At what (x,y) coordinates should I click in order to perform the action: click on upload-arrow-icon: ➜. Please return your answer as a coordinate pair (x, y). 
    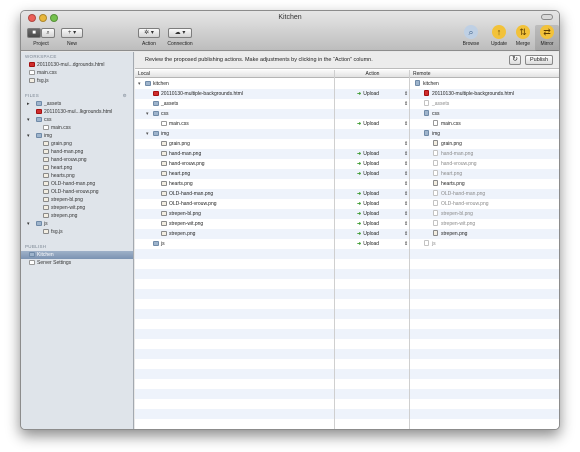
    Looking at the image, I should click on (359, 194).